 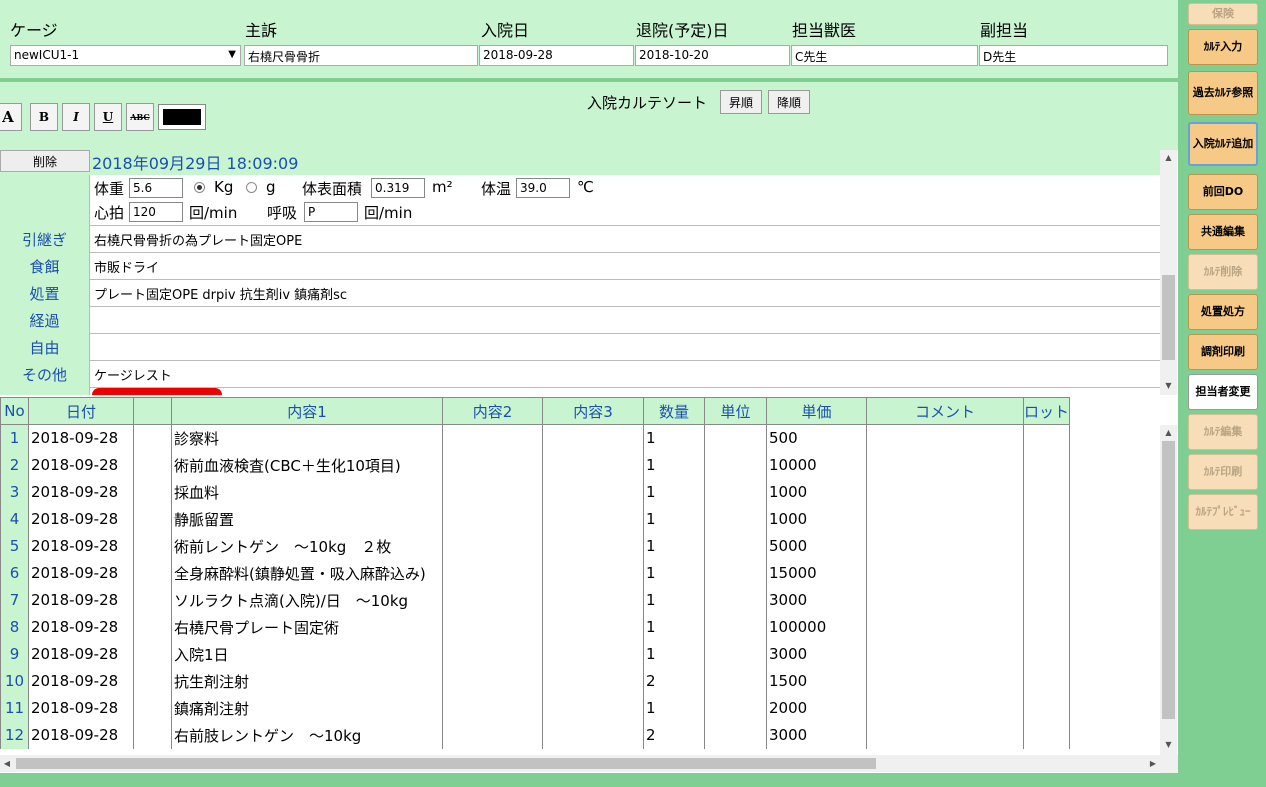 I want to click on col-content3: 内容3, so click(x=593, y=411).